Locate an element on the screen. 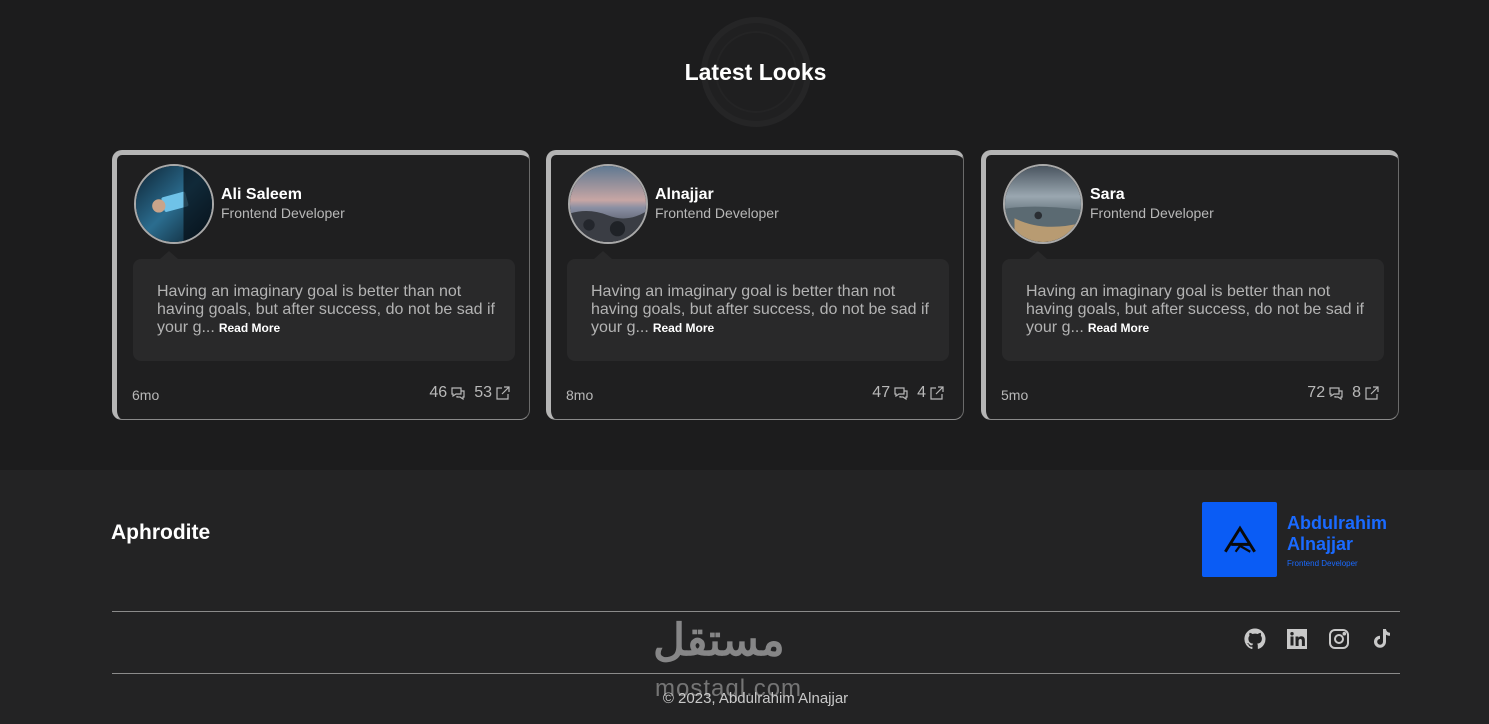  logo-text: Abdulrahim Alnajjar Frontend Developer is located at coordinates (1347, 540).